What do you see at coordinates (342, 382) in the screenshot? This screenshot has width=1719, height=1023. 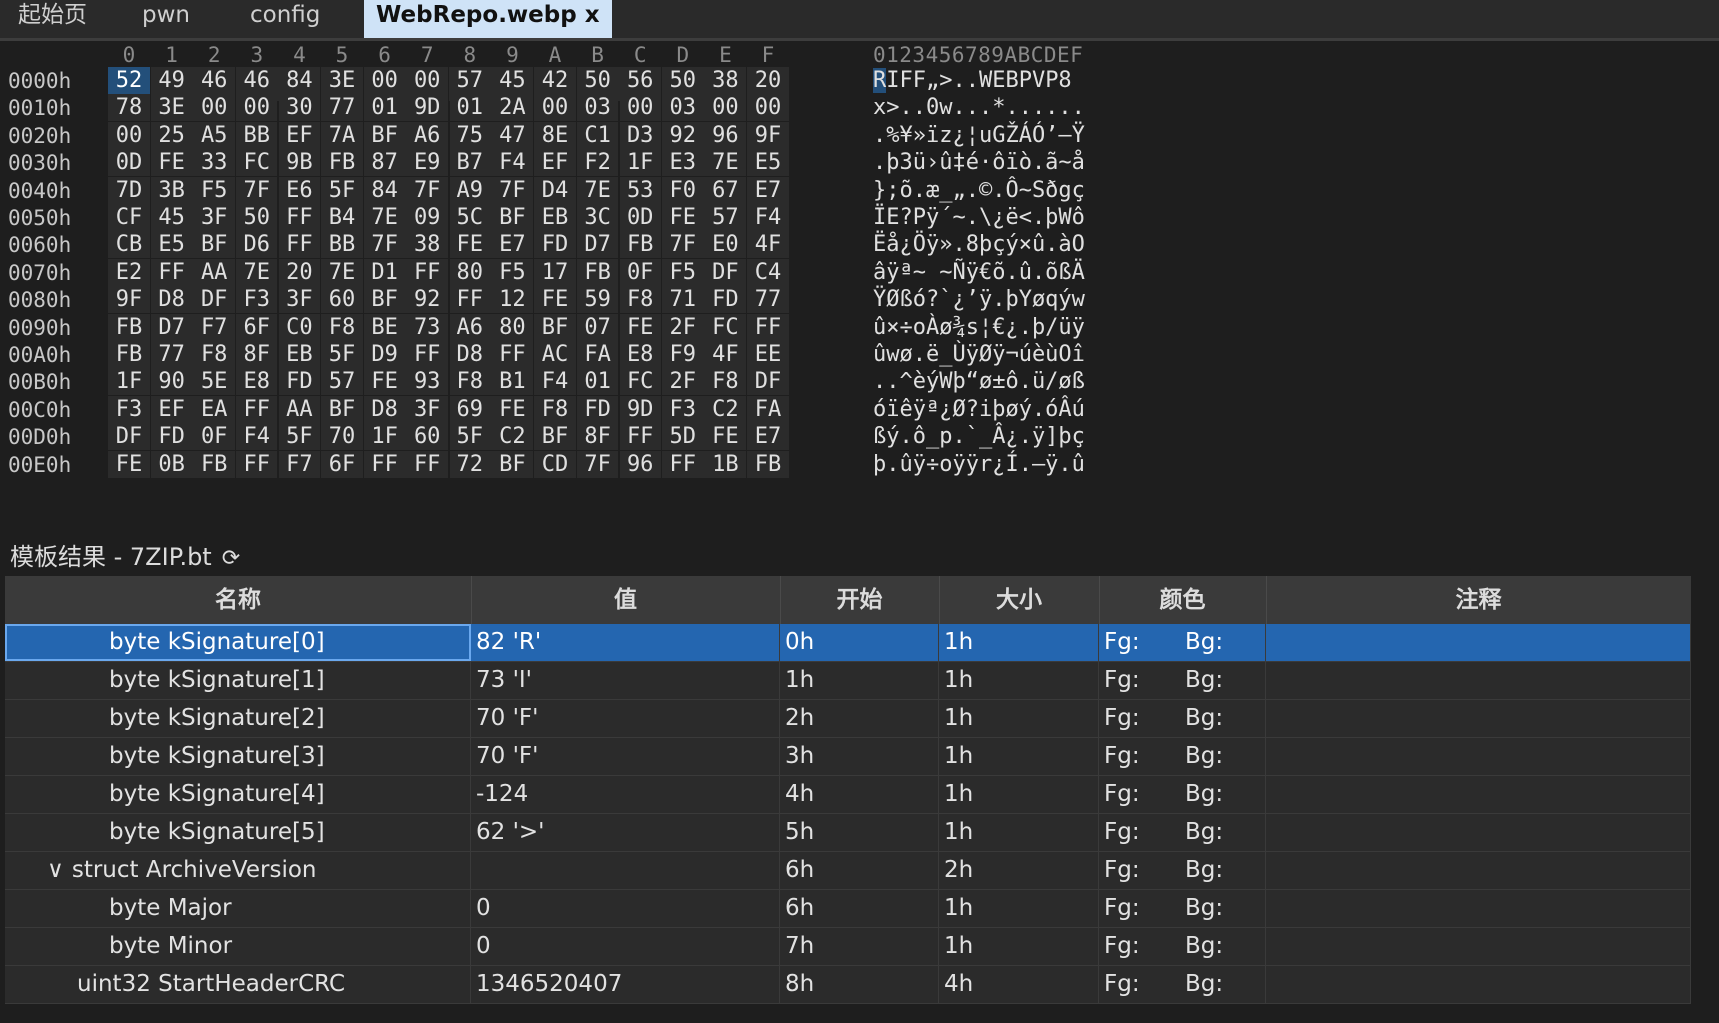 I see `hex-byte: 57` at bounding box center [342, 382].